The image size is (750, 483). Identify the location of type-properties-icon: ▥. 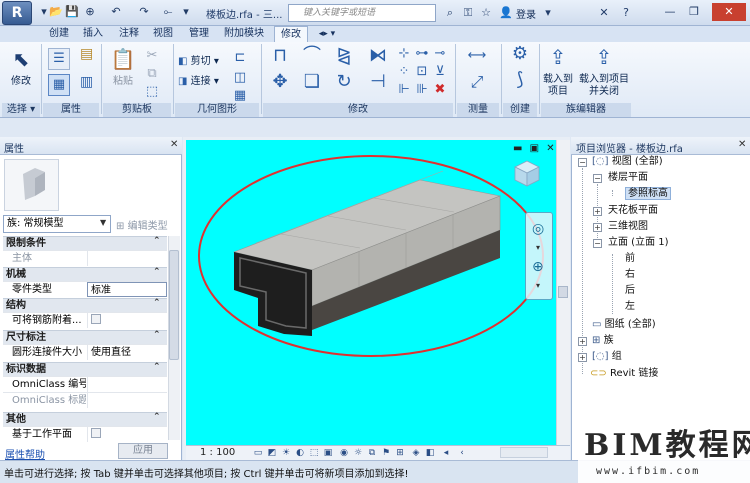
(86, 82).